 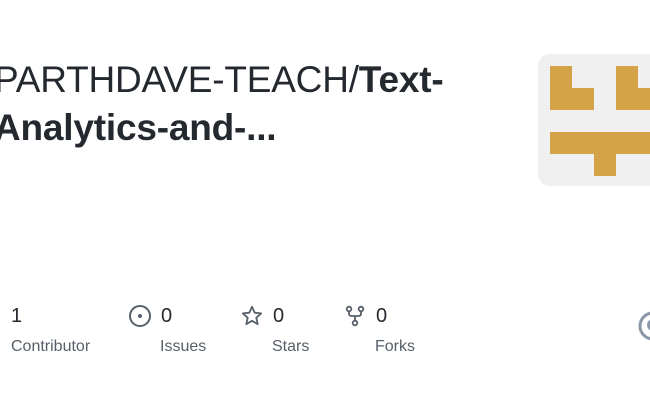 I want to click on repo-owner: PARTHDAVE-TEACH/, so click(x=179, y=79).